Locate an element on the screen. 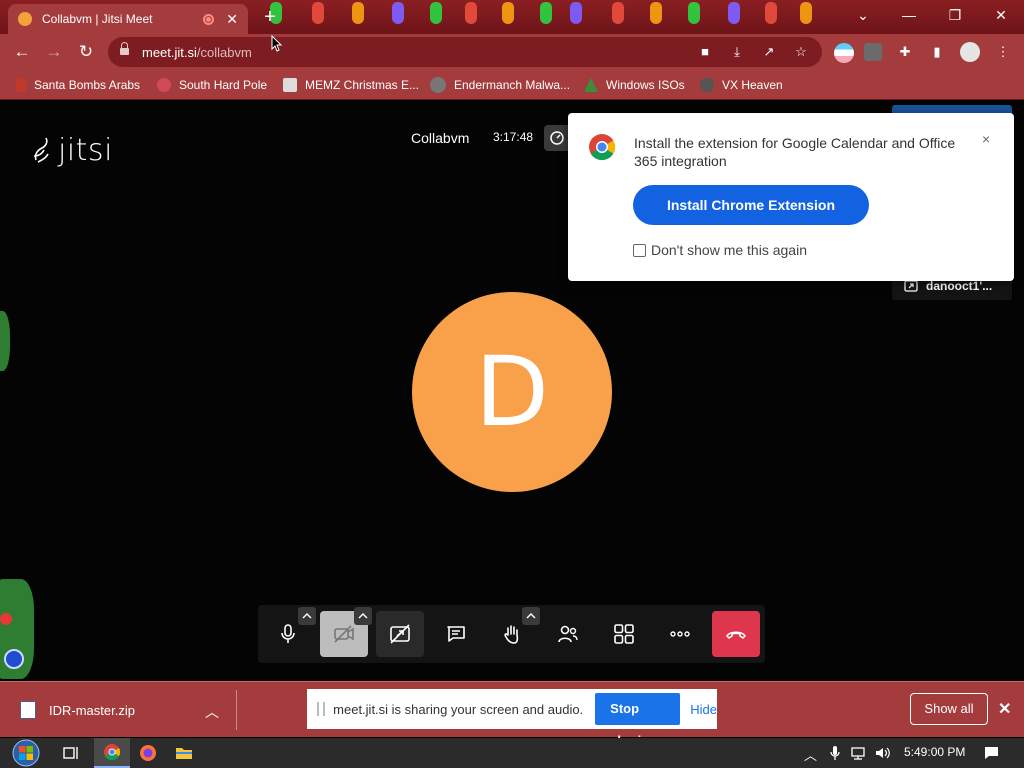 The height and width of the screenshot is (768, 1024). lock-icon is located at coordinates (124, 49).